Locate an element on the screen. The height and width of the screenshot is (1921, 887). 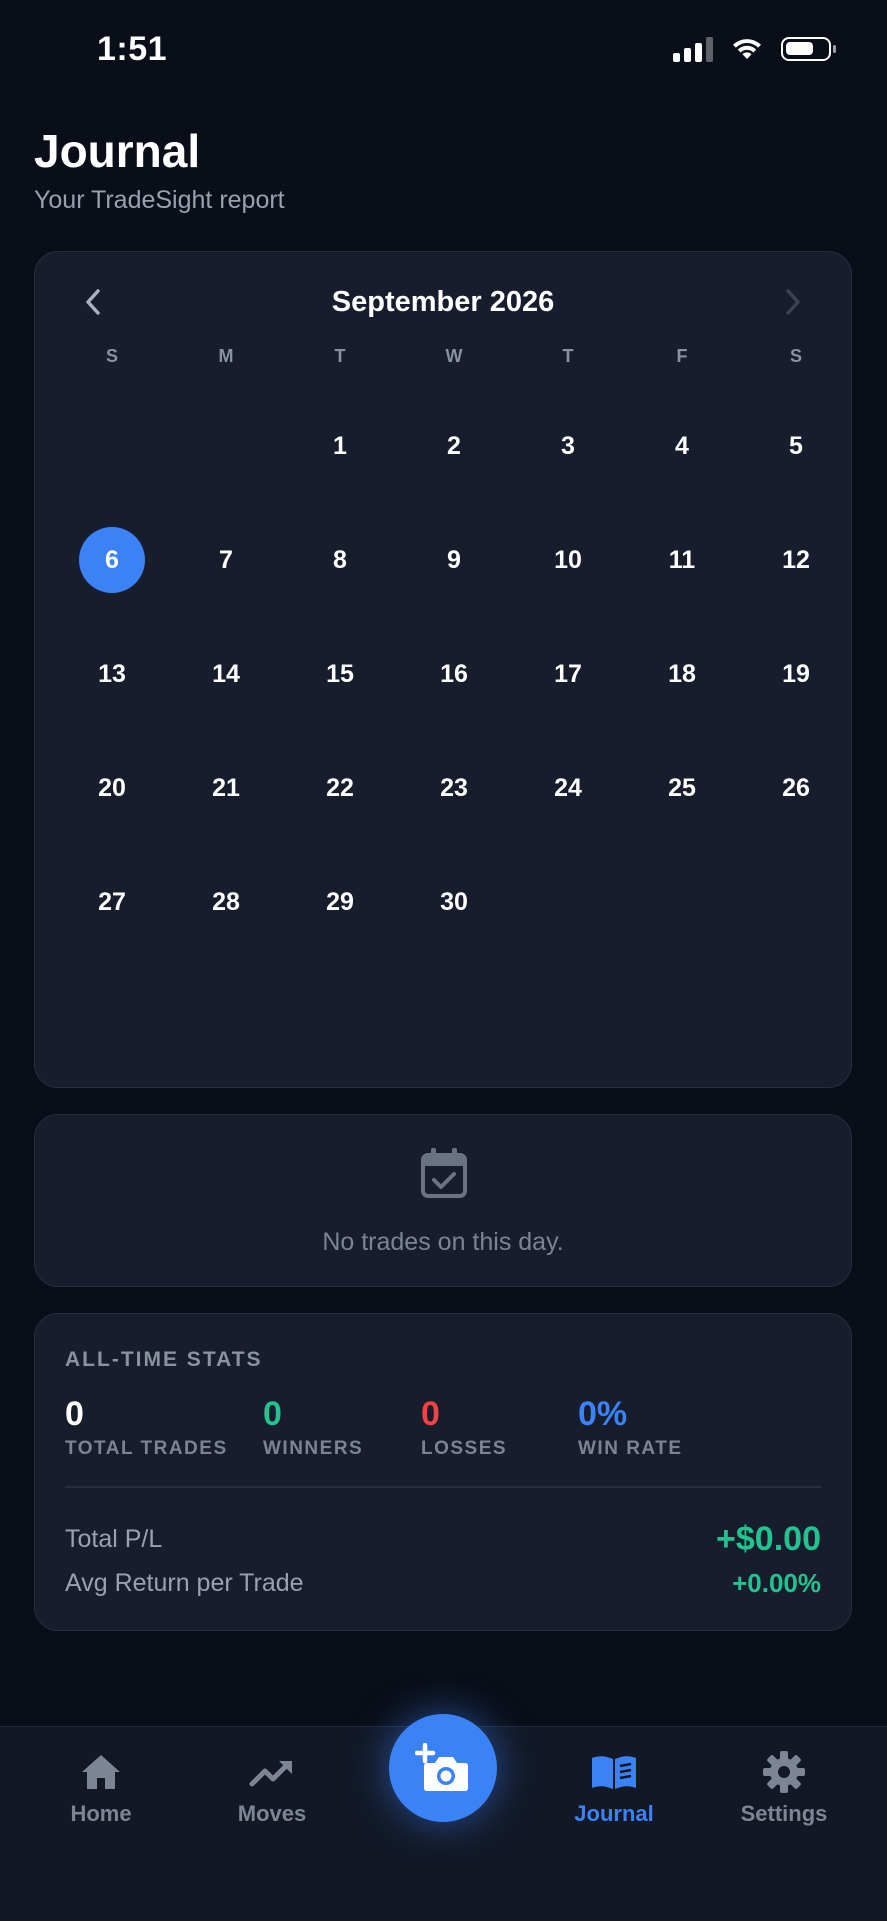
calendar-day: 19 is located at coordinates (796, 674).